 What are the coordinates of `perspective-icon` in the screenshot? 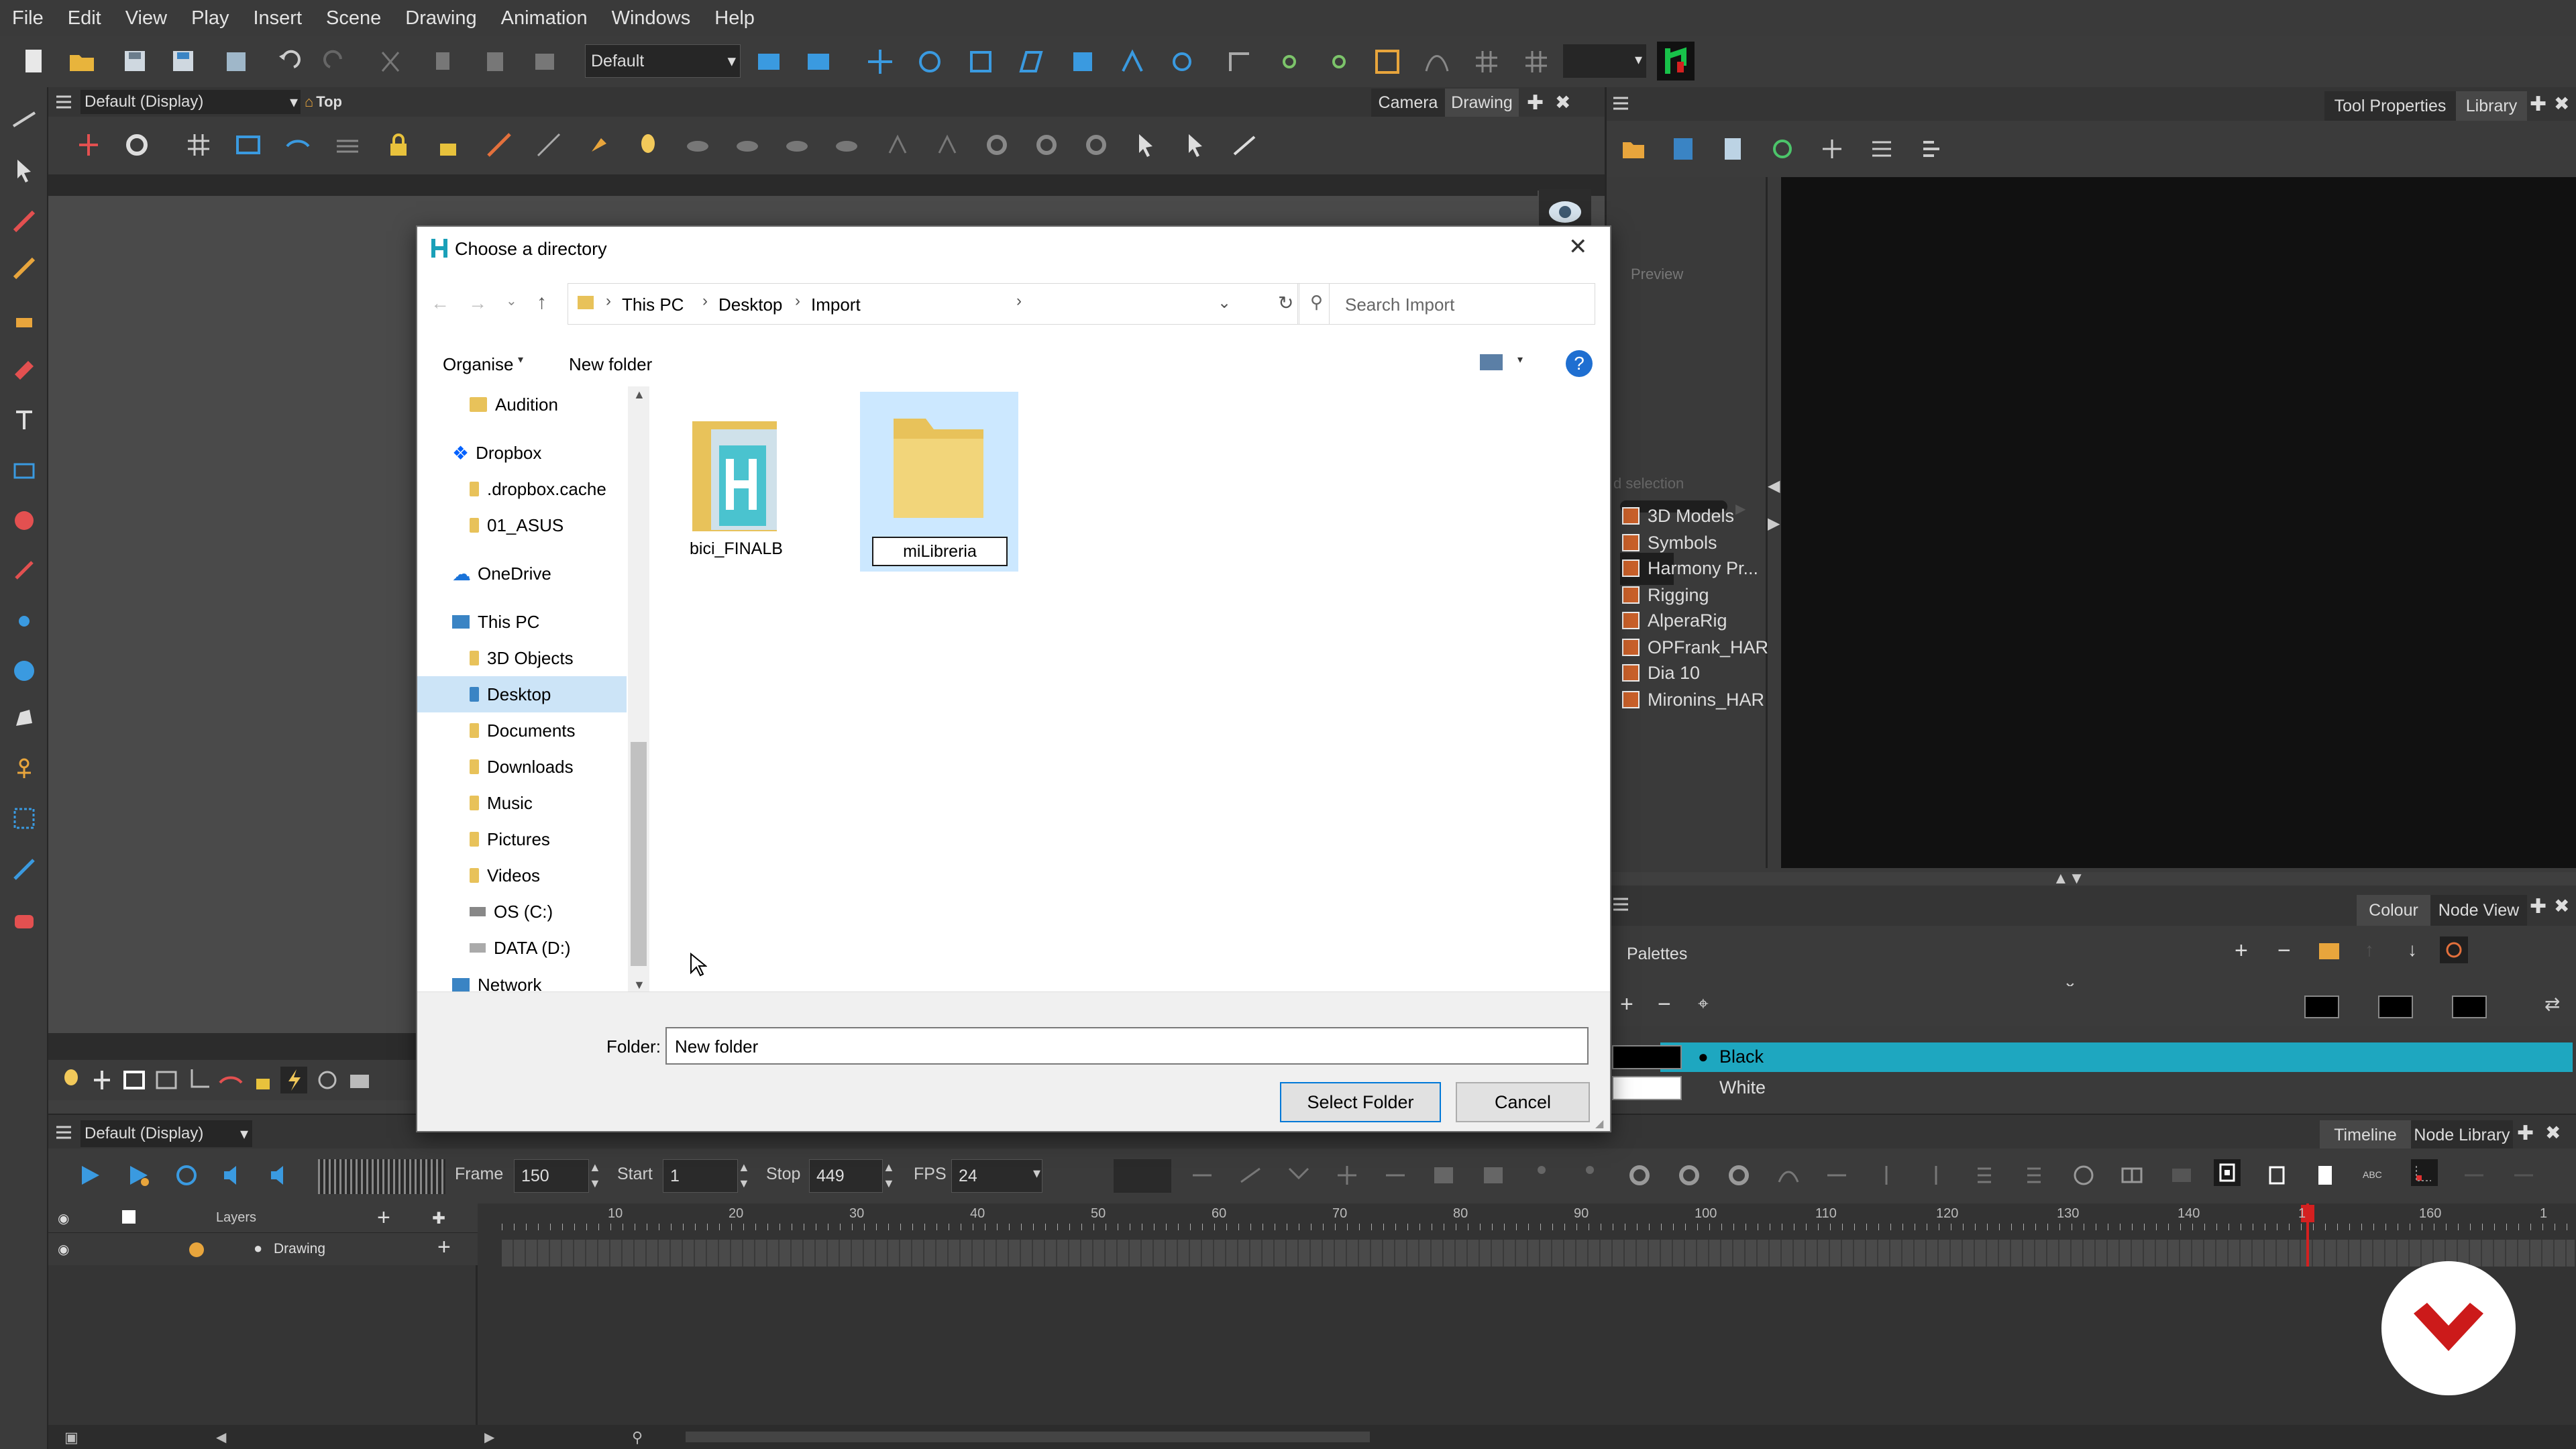 It's located at (548, 144).